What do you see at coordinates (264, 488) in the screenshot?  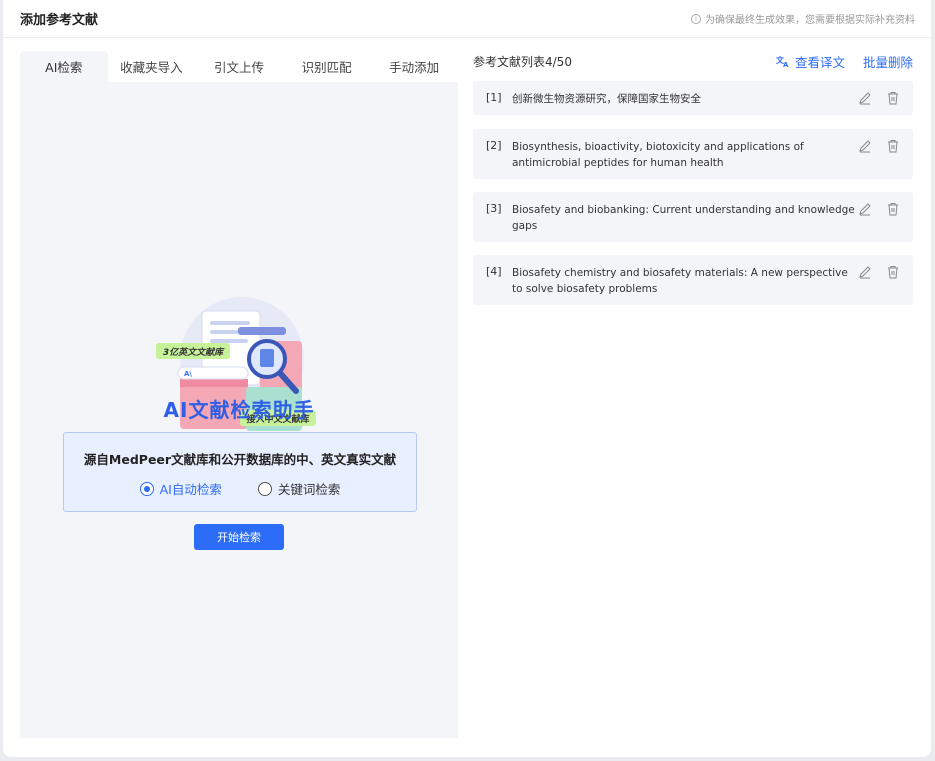 I see `radio-unchecked-icon` at bounding box center [264, 488].